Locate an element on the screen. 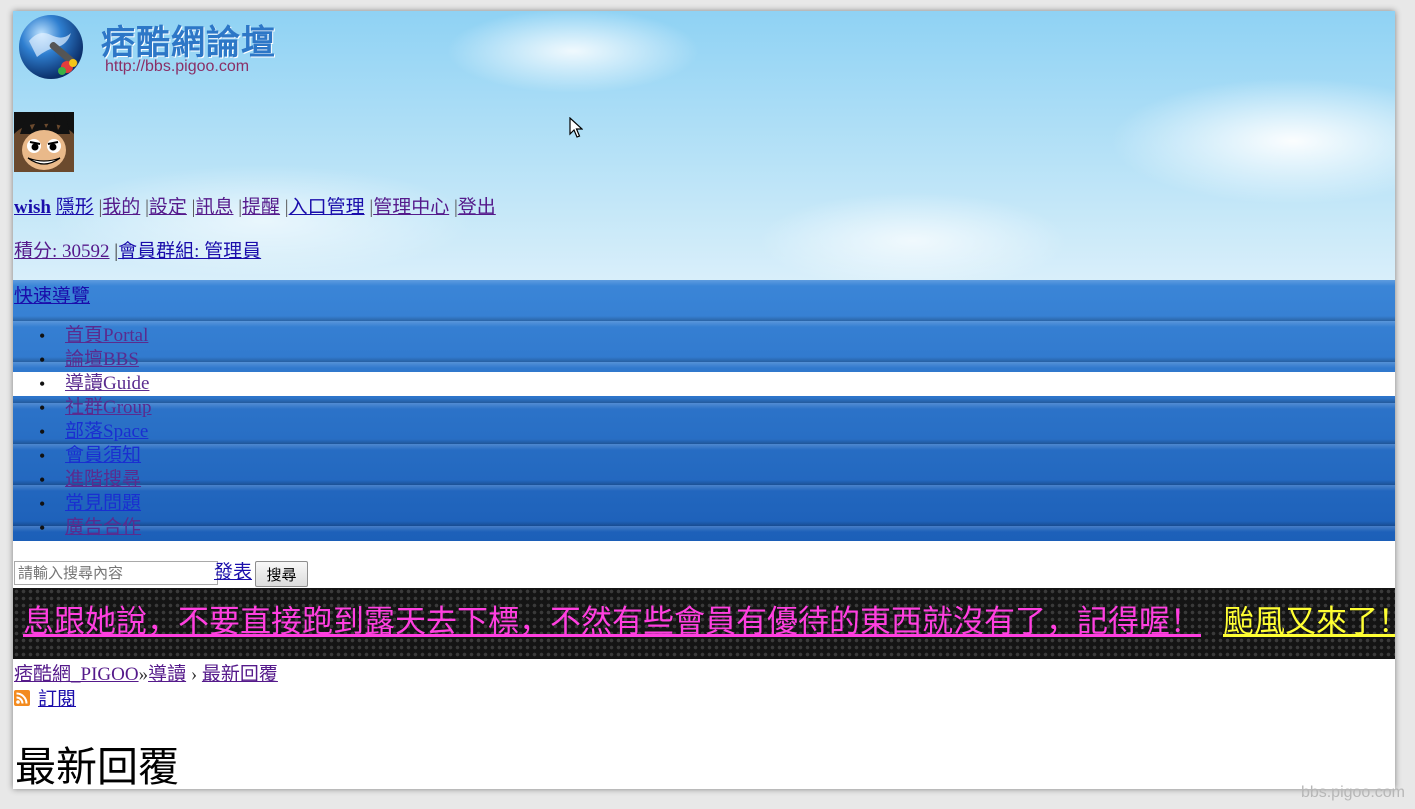 This screenshot has width=1415, height=809. invisible-mode-link: 隱形 is located at coordinates (75, 207).